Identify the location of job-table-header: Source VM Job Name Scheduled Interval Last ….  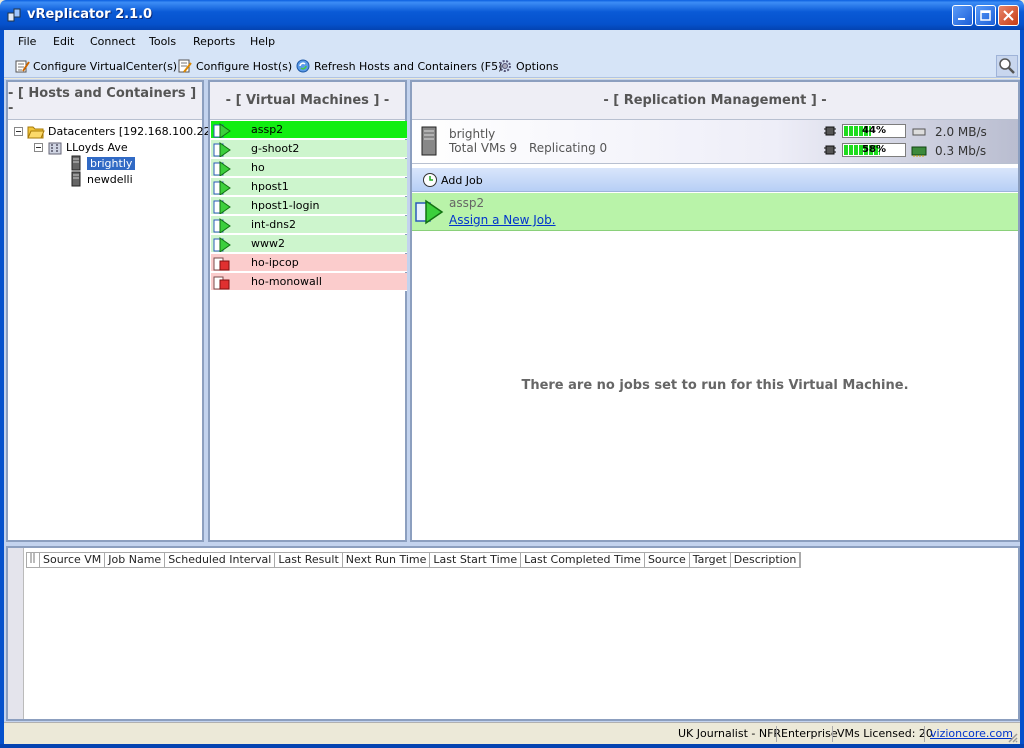
(414, 560).